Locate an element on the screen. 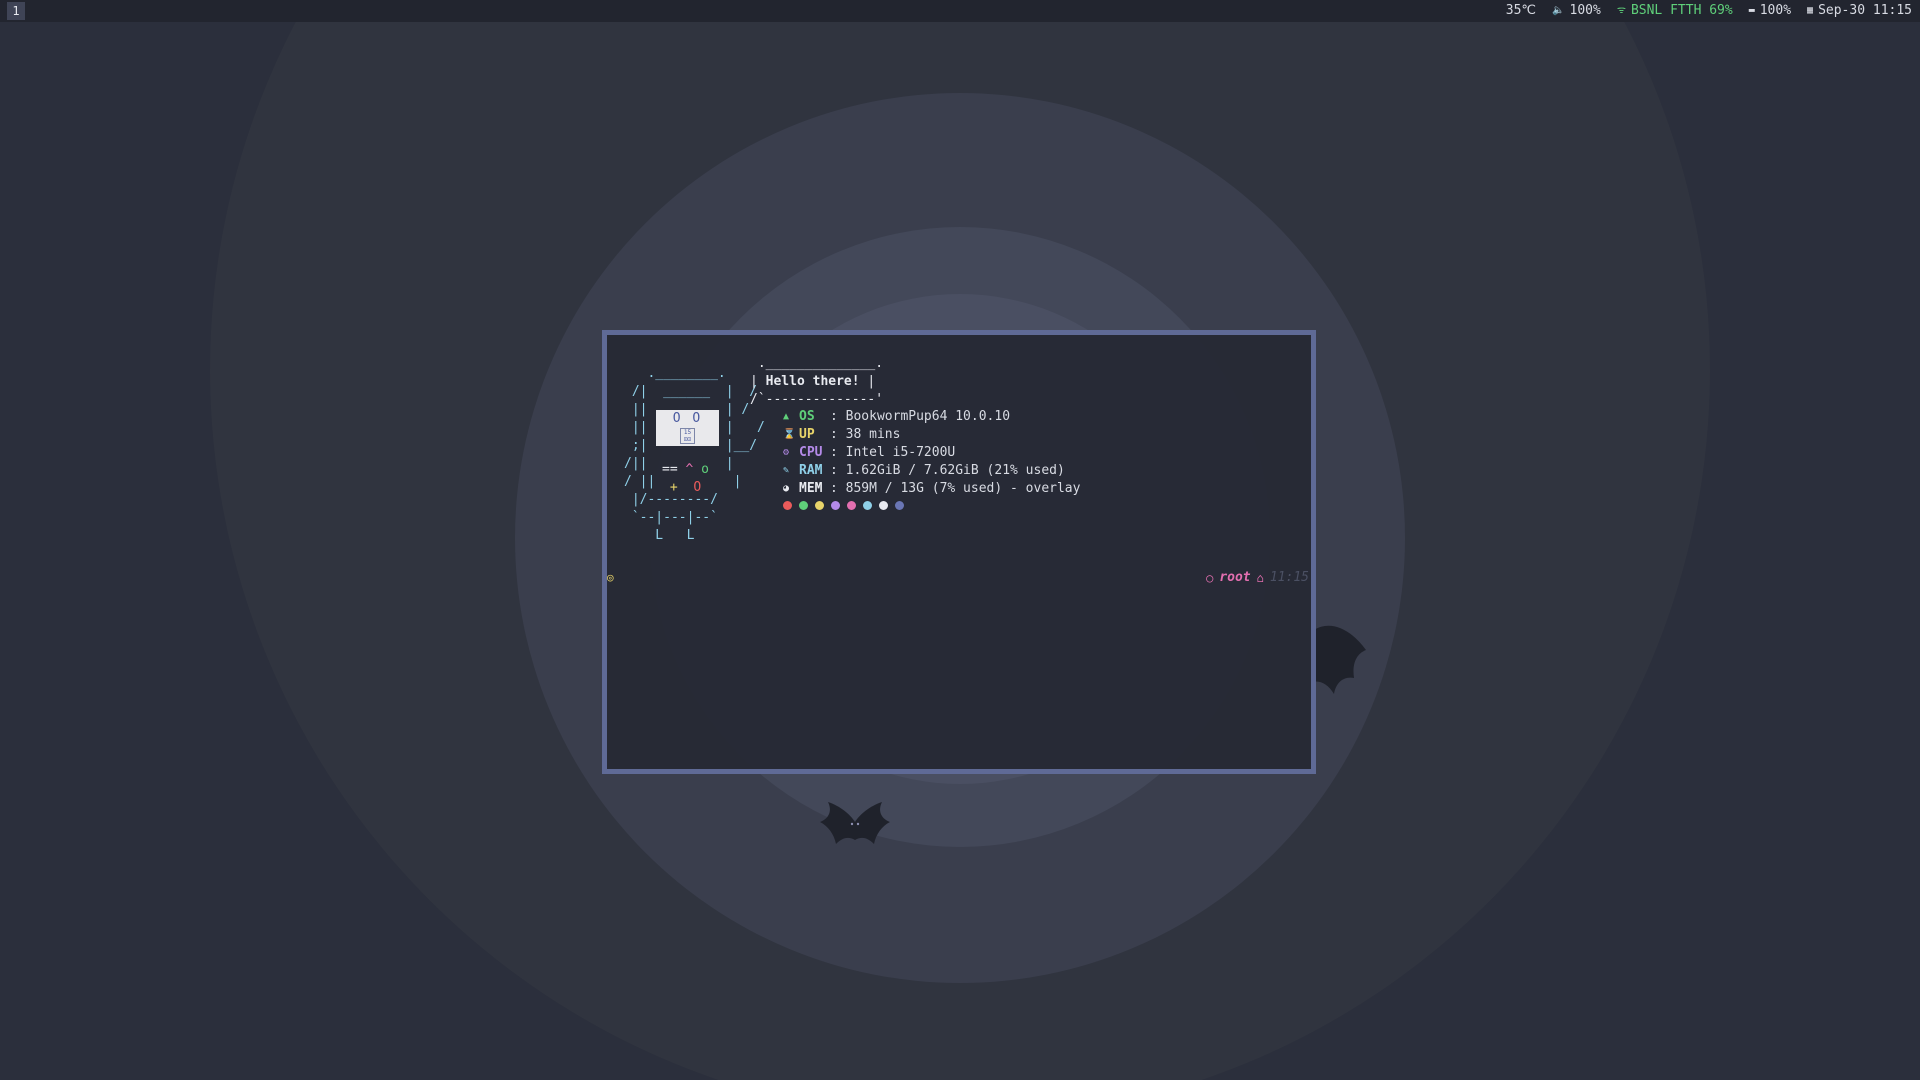 Image resolution: width=1920 pixels, height=1080 pixels. temperature-status: 35℃ is located at coordinates (1521, 11).